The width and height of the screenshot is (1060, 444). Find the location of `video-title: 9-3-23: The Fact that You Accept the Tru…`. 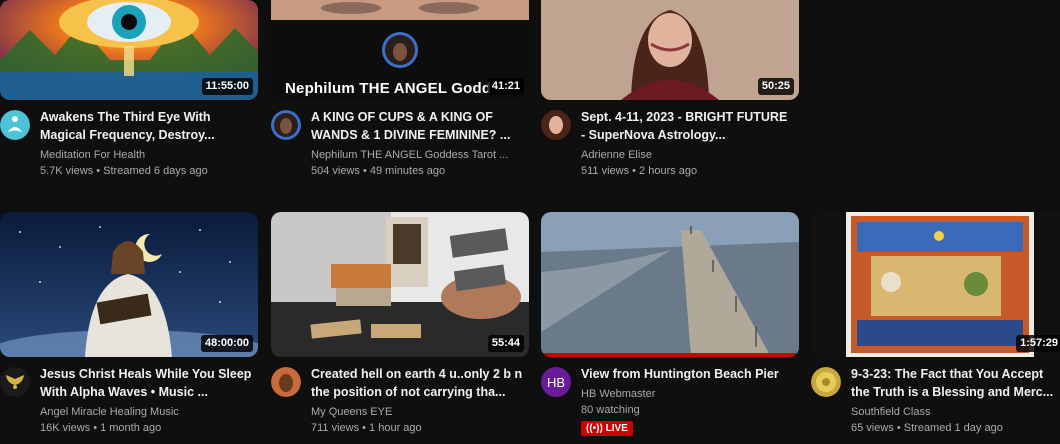

video-title: 9-3-23: The Fact that You Accept the Tru… is located at coordinates (952, 383).